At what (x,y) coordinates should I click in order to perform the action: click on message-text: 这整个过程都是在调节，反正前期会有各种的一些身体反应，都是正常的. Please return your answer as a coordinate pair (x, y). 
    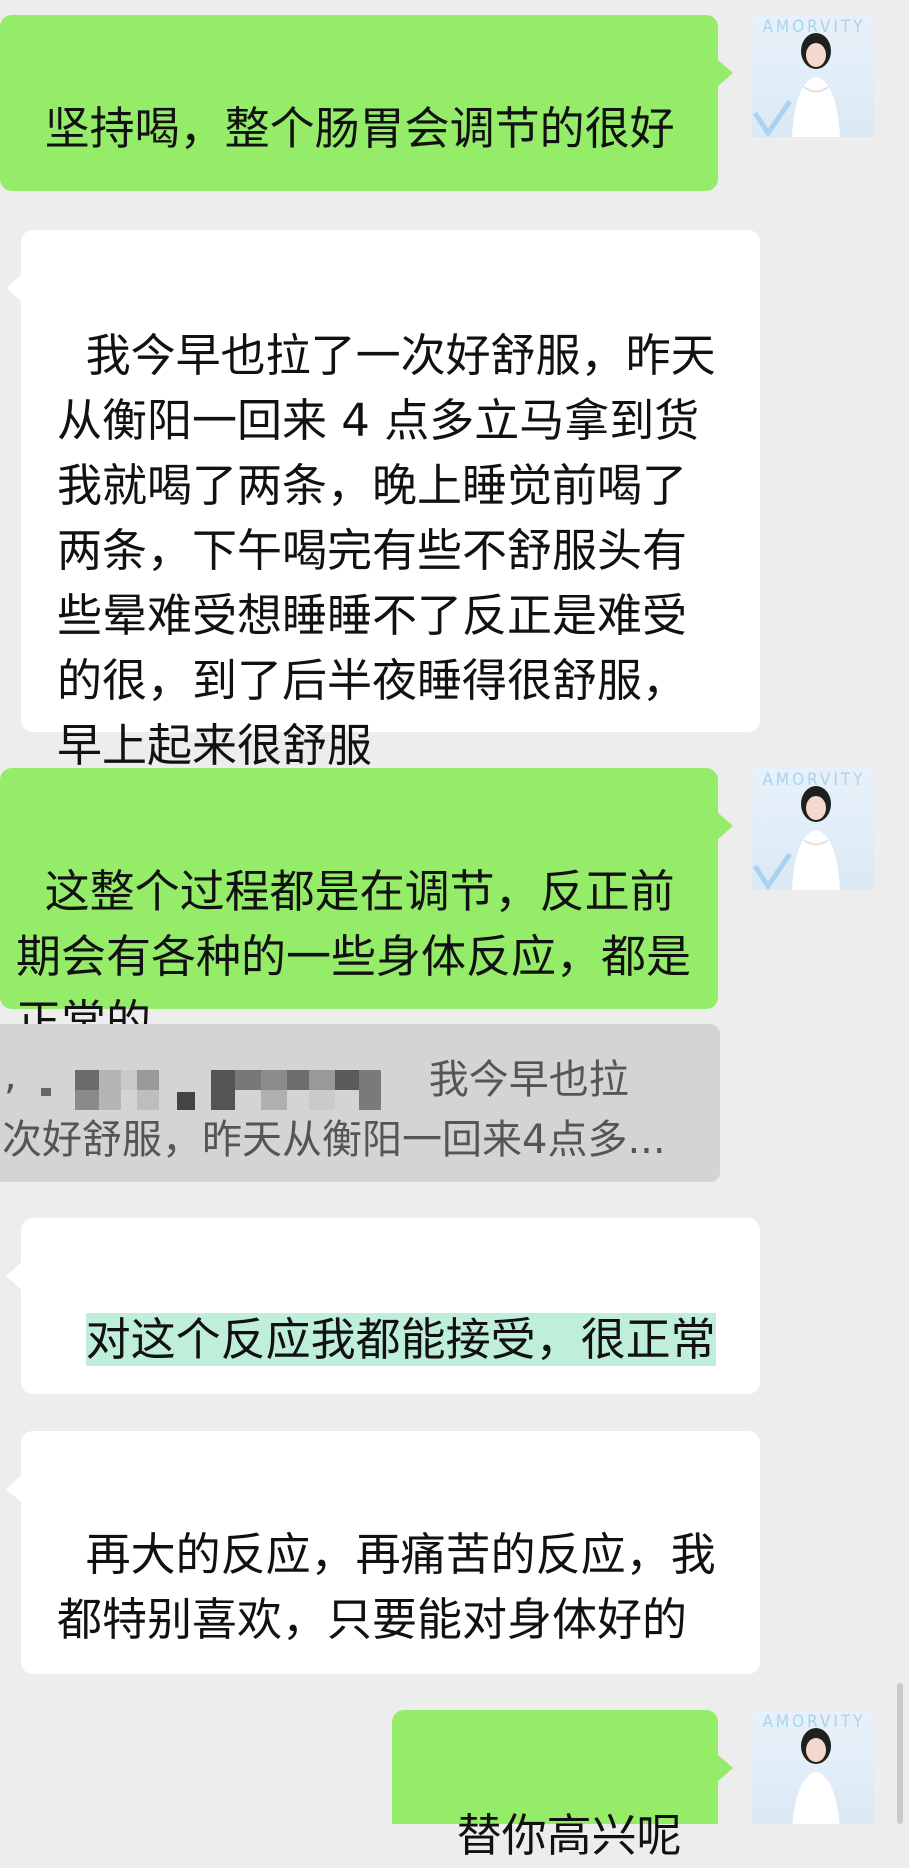
    Looking at the image, I should click on (354, 956).